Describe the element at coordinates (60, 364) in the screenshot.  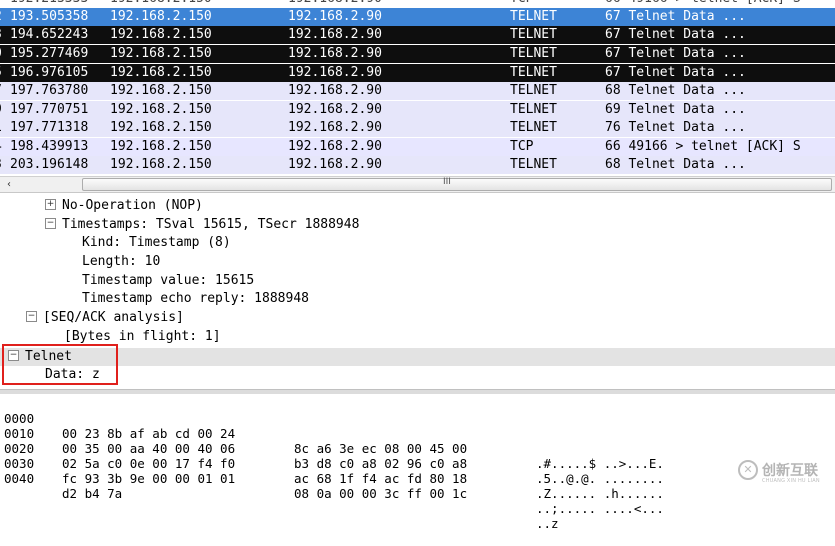
I see `annotation-highlight-box` at that location.